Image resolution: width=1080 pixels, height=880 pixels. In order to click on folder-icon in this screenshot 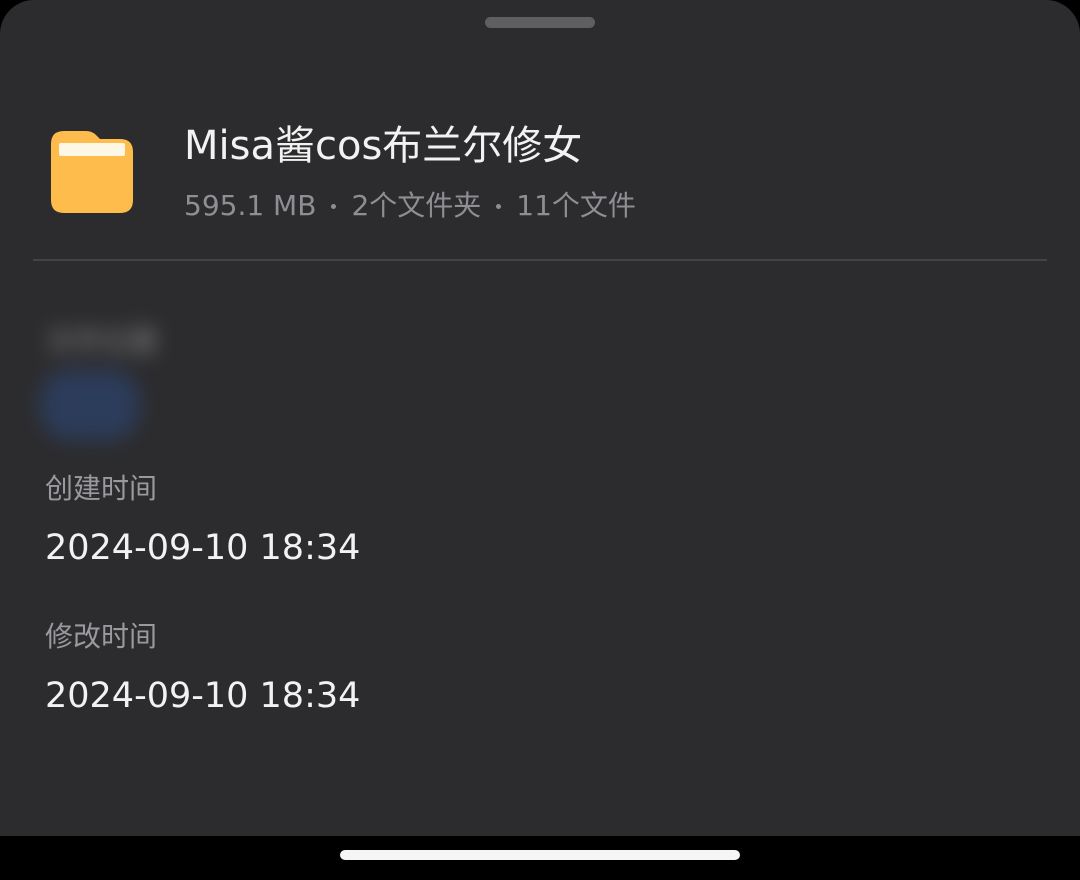, I will do `click(92, 172)`.